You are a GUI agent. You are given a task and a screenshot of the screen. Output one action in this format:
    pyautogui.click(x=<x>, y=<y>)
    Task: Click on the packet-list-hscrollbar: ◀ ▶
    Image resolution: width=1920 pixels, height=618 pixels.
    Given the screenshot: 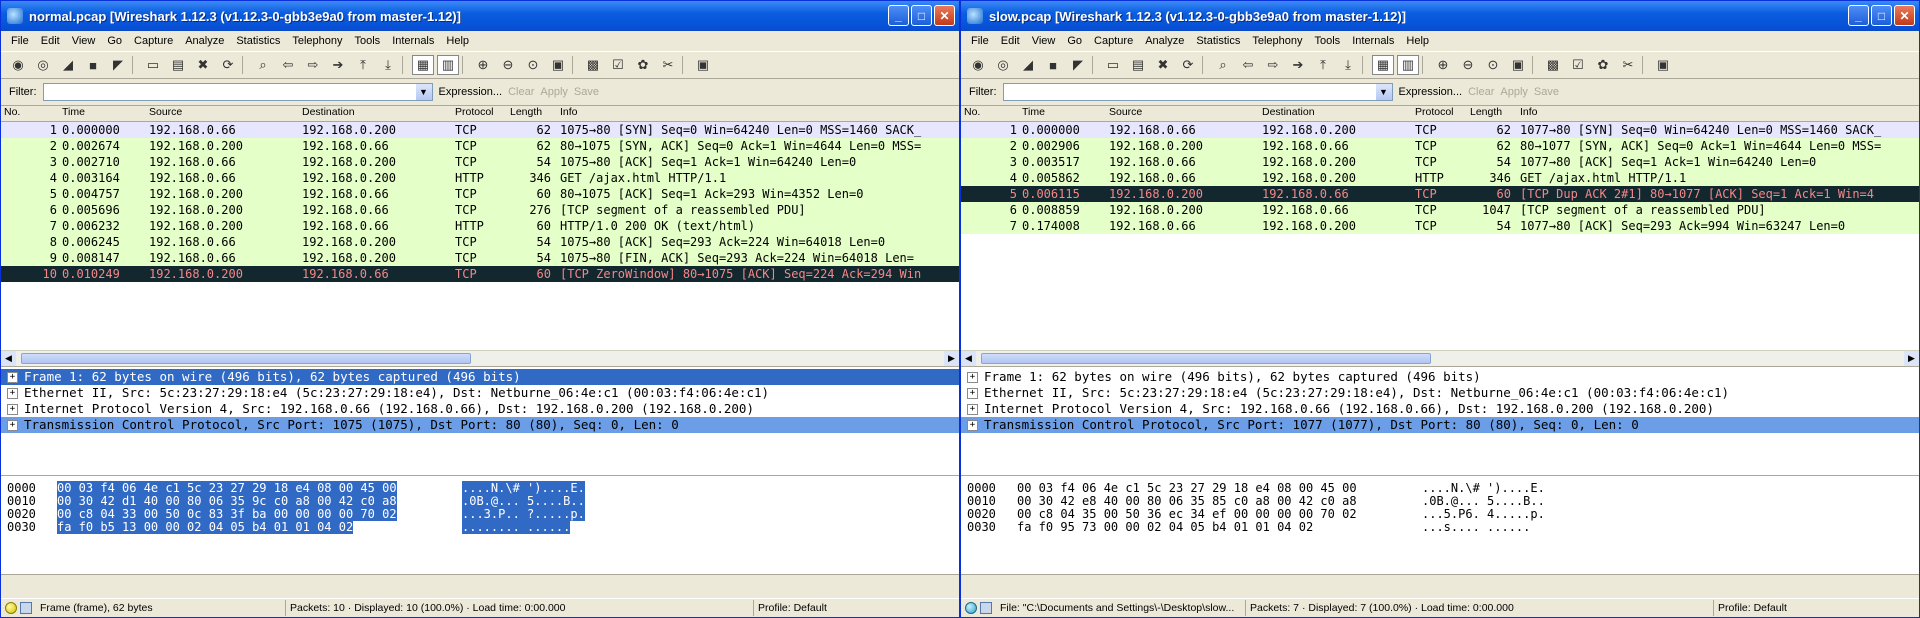 What is the action you would take?
    pyautogui.click(x=480, y=358)
    